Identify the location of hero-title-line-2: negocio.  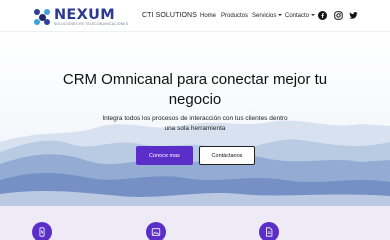
(195, 99).